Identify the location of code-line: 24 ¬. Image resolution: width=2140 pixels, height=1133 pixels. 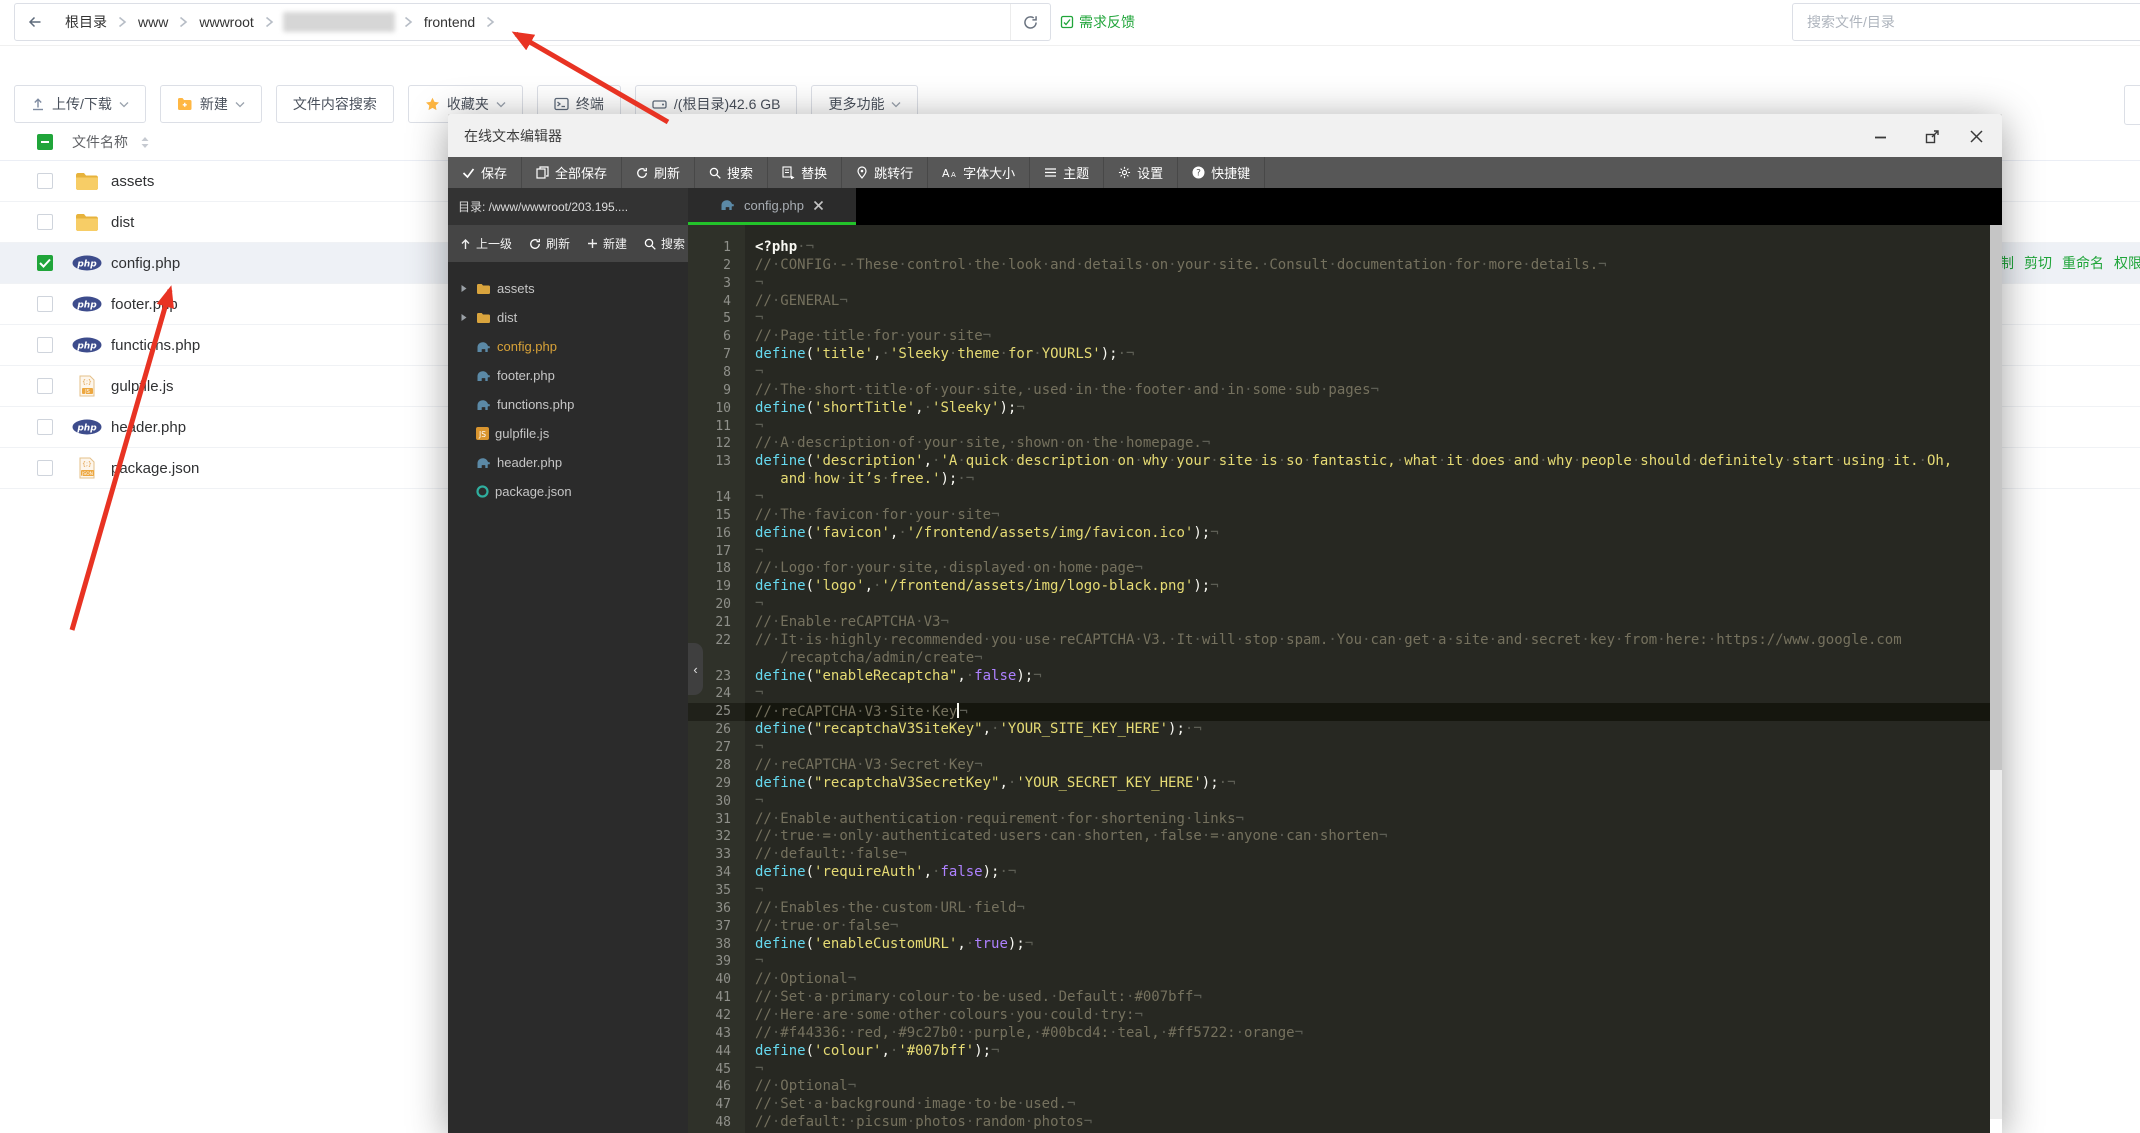
(1345, 694).